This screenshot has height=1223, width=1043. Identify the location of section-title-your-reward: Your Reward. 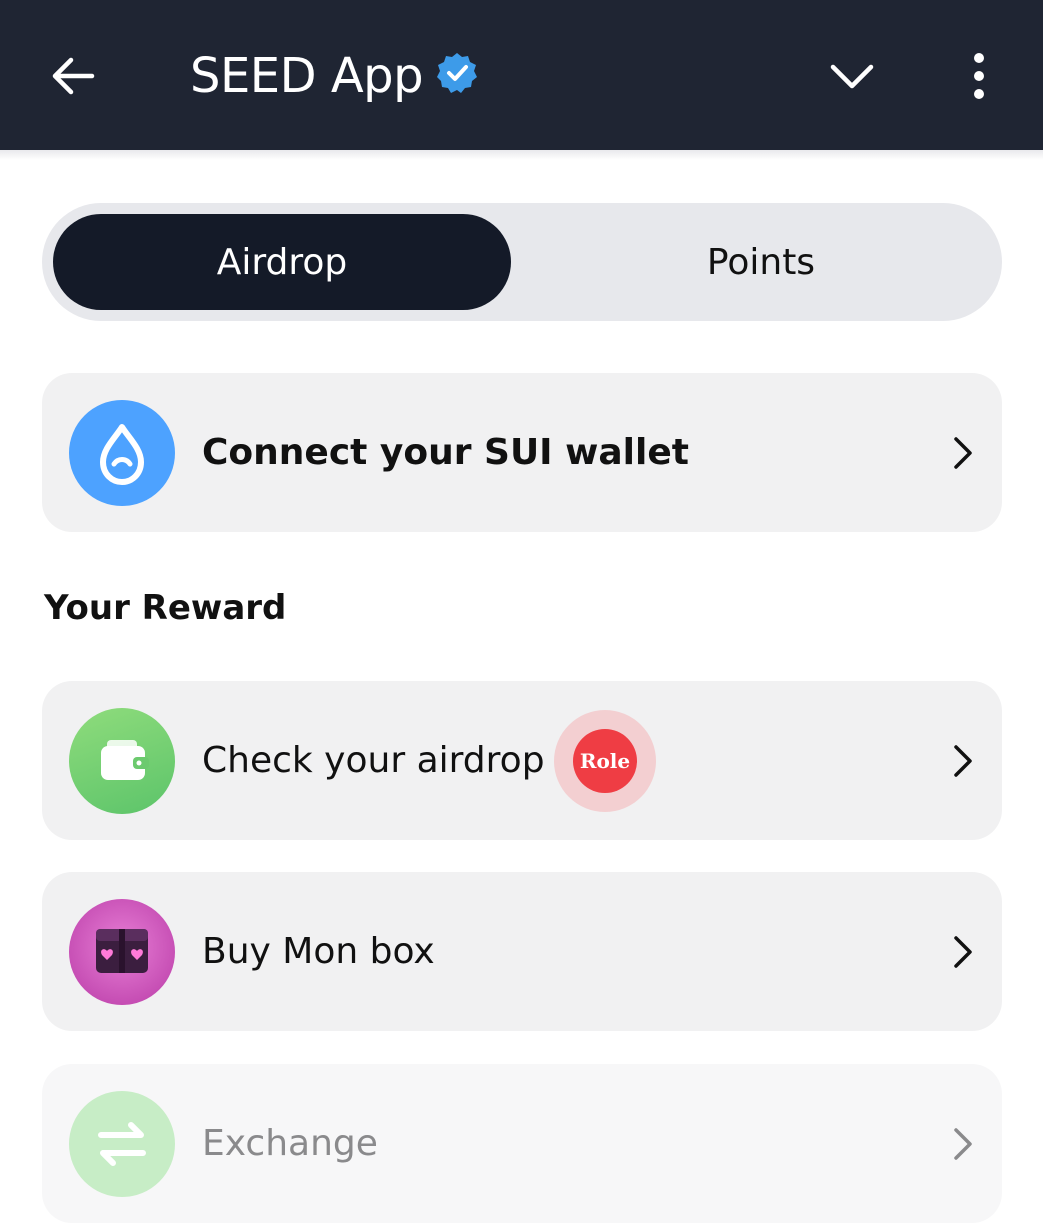
(165, 608).